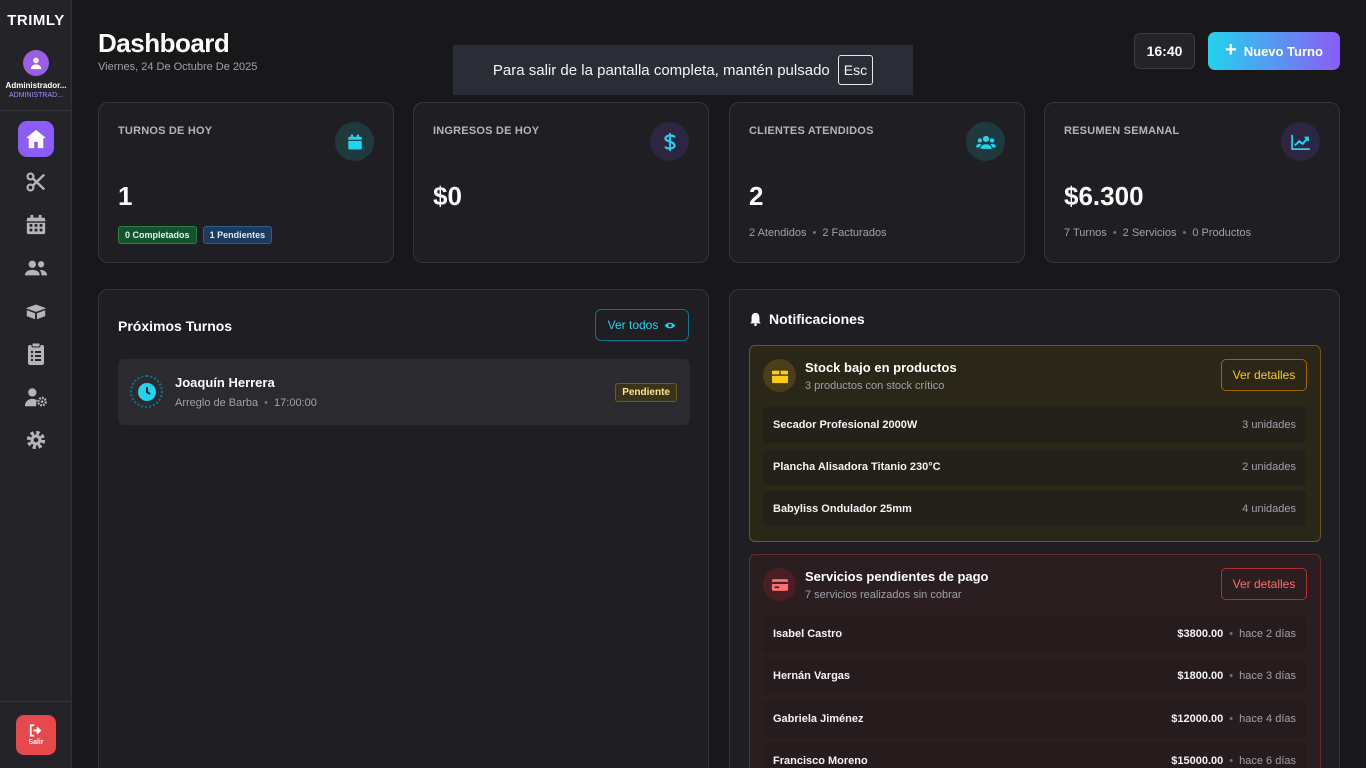 The image size is (1366, 768). I want to click on eye-icon, so click(670, 325).